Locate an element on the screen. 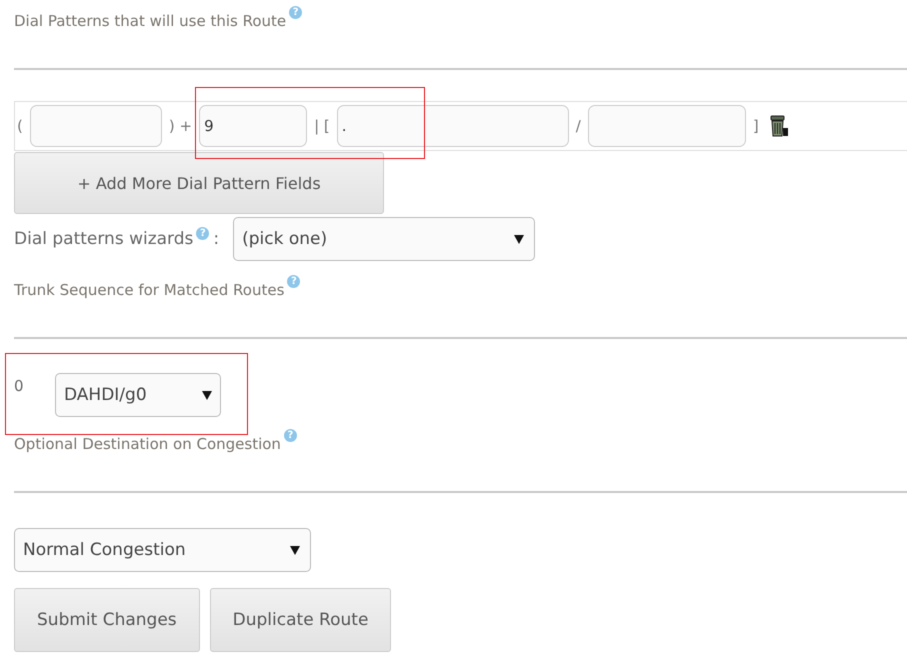  caller-id-field is located at coordinates (667, 126).